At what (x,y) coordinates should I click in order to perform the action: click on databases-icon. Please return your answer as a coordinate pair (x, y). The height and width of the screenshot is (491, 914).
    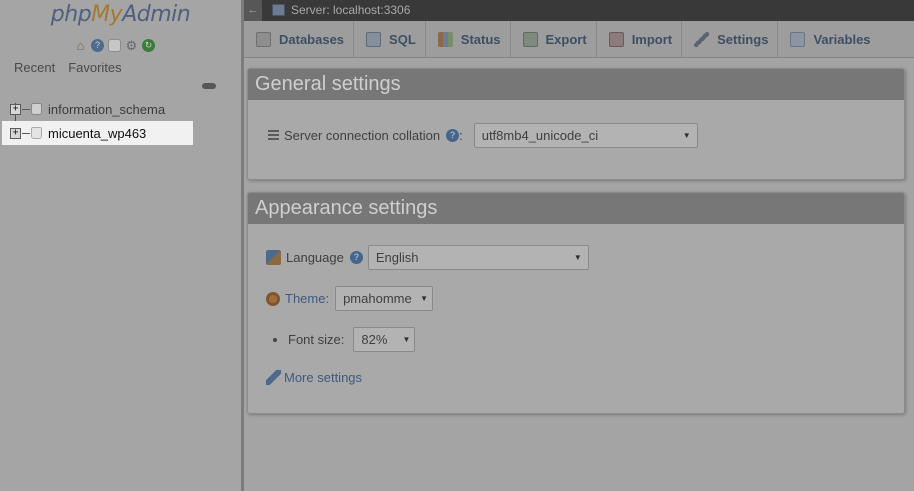
    Looking at the image, I should click on (263, 39).